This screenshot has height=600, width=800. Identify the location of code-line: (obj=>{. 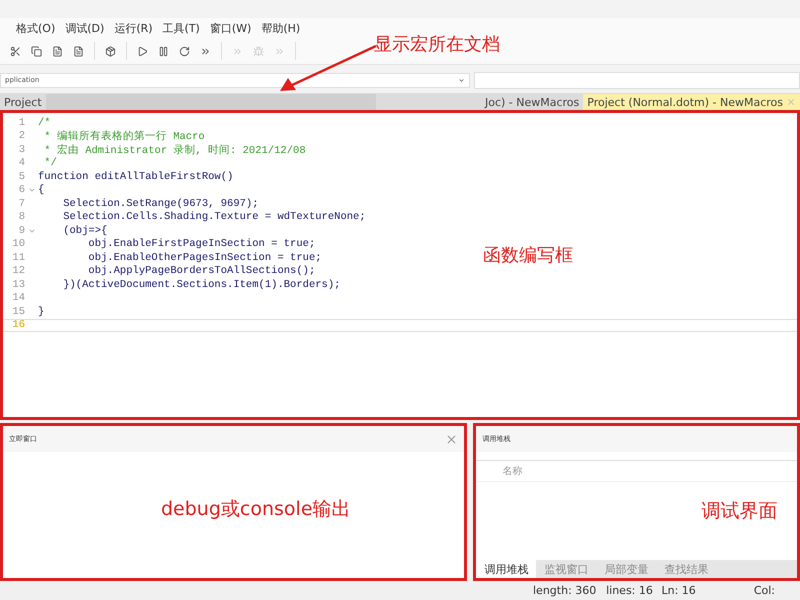
(85, 230).